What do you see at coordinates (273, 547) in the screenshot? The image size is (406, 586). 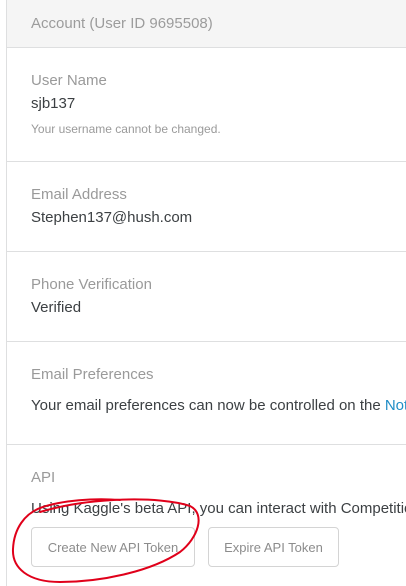 I see `expire-api-token-button: Expire API Token` at bounding box center [273, 547].